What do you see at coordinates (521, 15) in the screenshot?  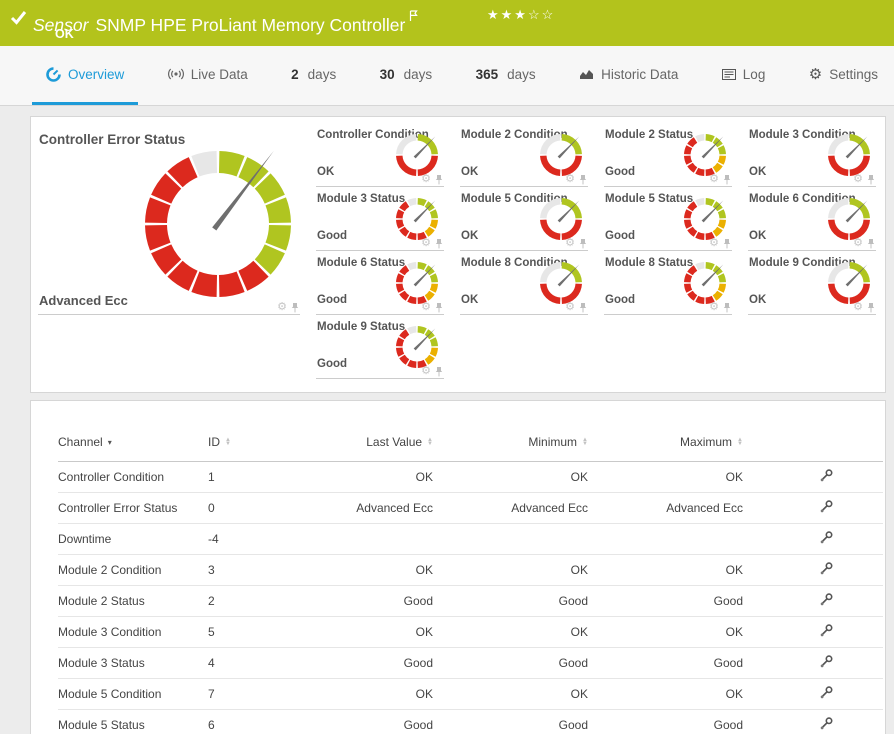 I see `priority-stars: ★★★☆☆` at bounding box center [521, 15].